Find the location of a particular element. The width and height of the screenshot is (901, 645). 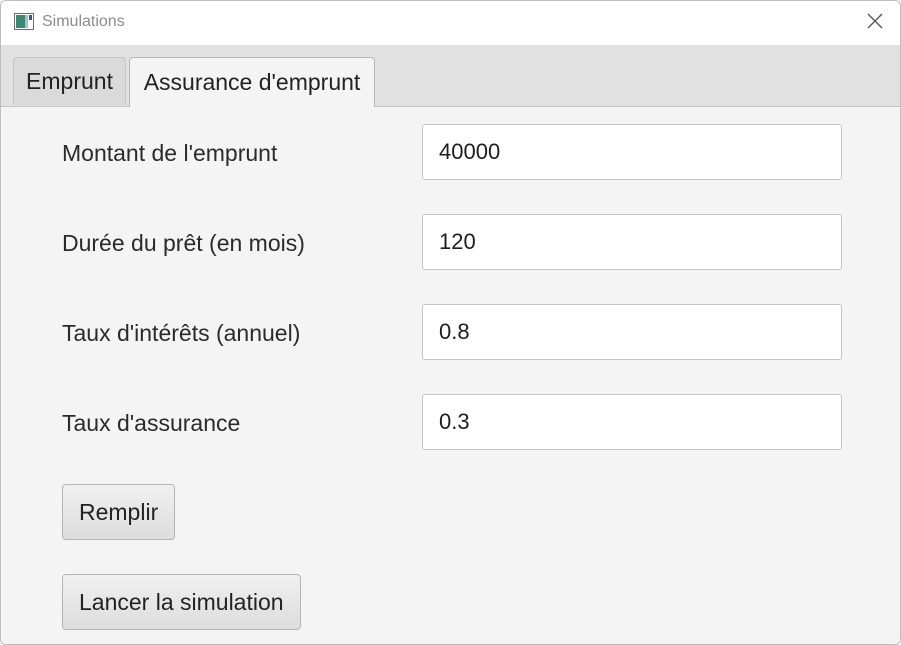

duree-label: Durée du prêt (en mois) is located at coordinates (183, 243).